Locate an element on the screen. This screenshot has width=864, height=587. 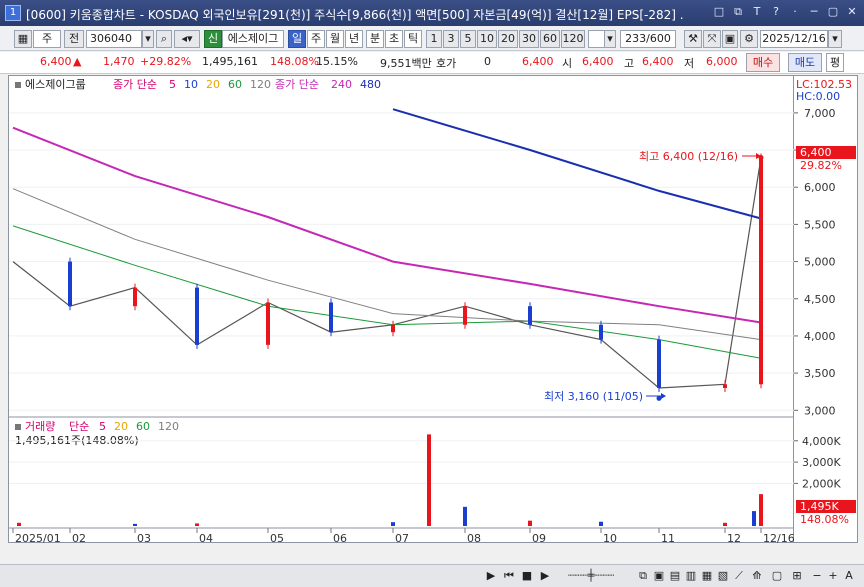
interval-60: 60 is located at coordinates (550, 39).